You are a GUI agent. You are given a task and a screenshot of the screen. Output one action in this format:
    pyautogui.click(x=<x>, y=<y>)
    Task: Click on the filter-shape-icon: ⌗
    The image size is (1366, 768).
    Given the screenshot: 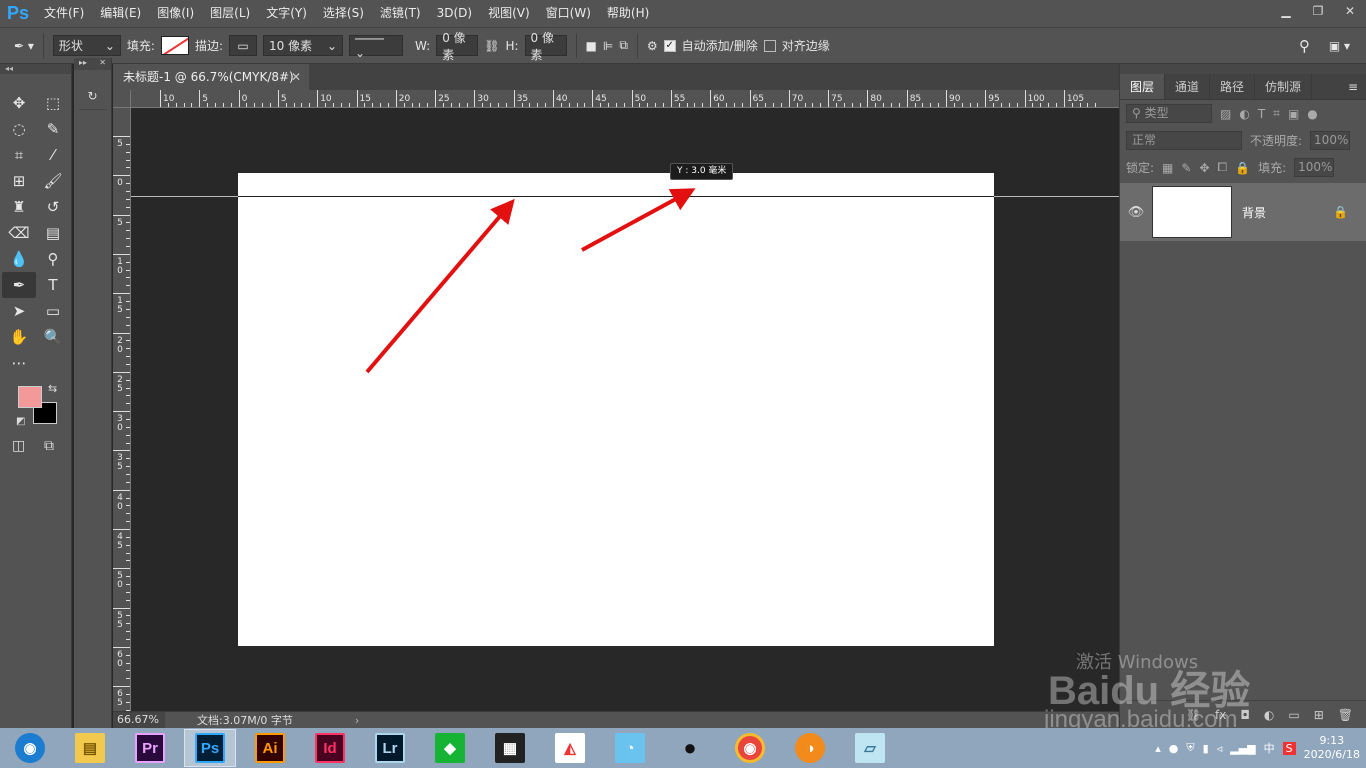 What is the action you would take?
    pyautogui.click(x=1276, y=113)
    